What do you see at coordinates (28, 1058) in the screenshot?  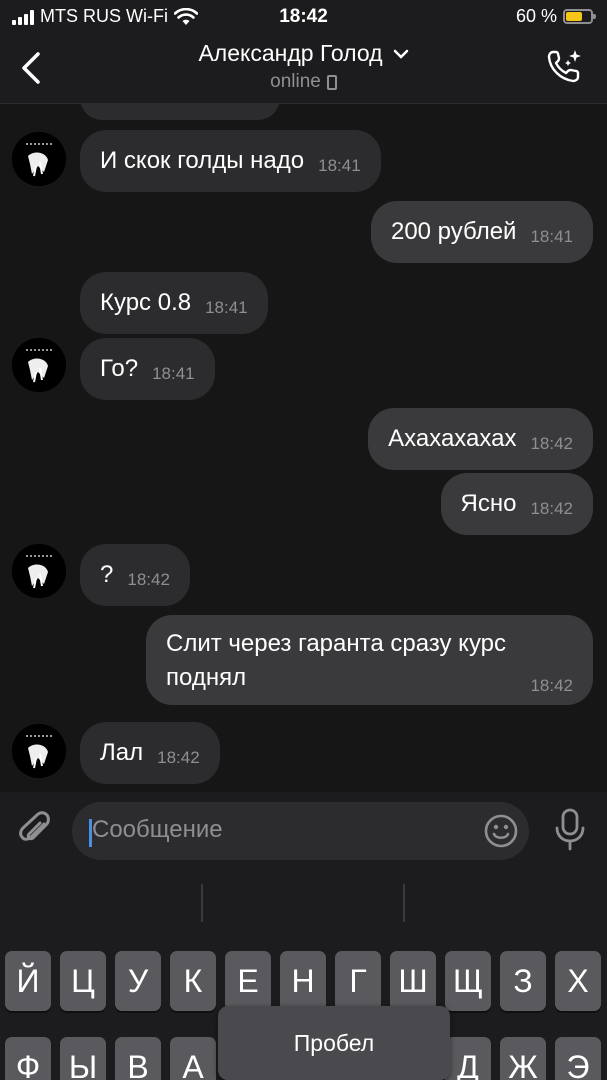 I see `key: Ф` at bounding box center [28, 1058].